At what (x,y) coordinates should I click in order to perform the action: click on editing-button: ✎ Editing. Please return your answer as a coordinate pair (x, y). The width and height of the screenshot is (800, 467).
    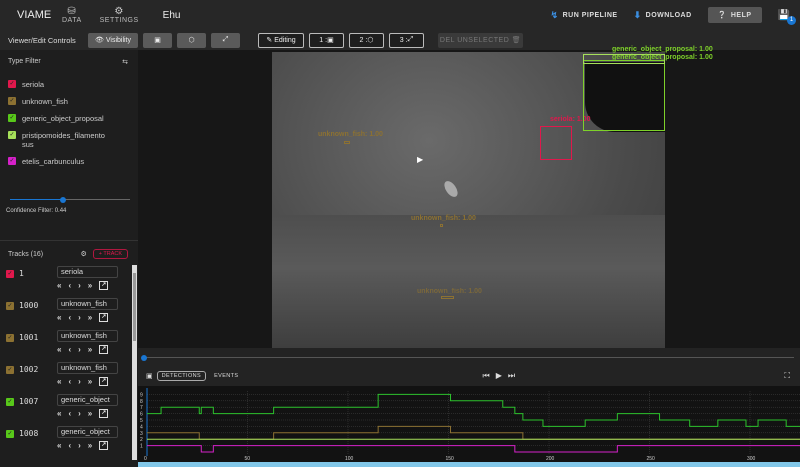
    Looking at the image, I should click on (281, 40).